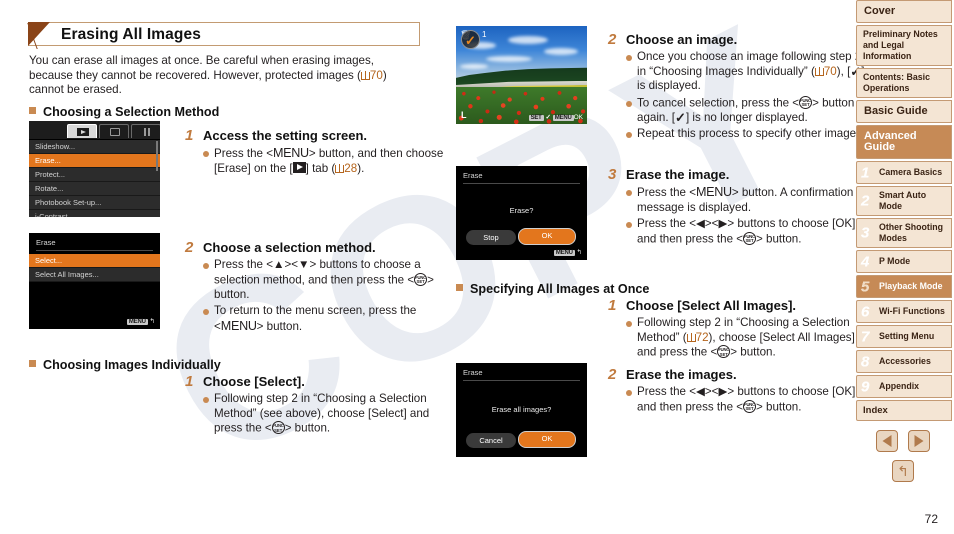 Image resolution: width=954 pixels, height=534 pixels. What do you see at coordinates (865, 233) in the screenshot?
I see `chapter-number: 3` at bounding box center [865, 233].